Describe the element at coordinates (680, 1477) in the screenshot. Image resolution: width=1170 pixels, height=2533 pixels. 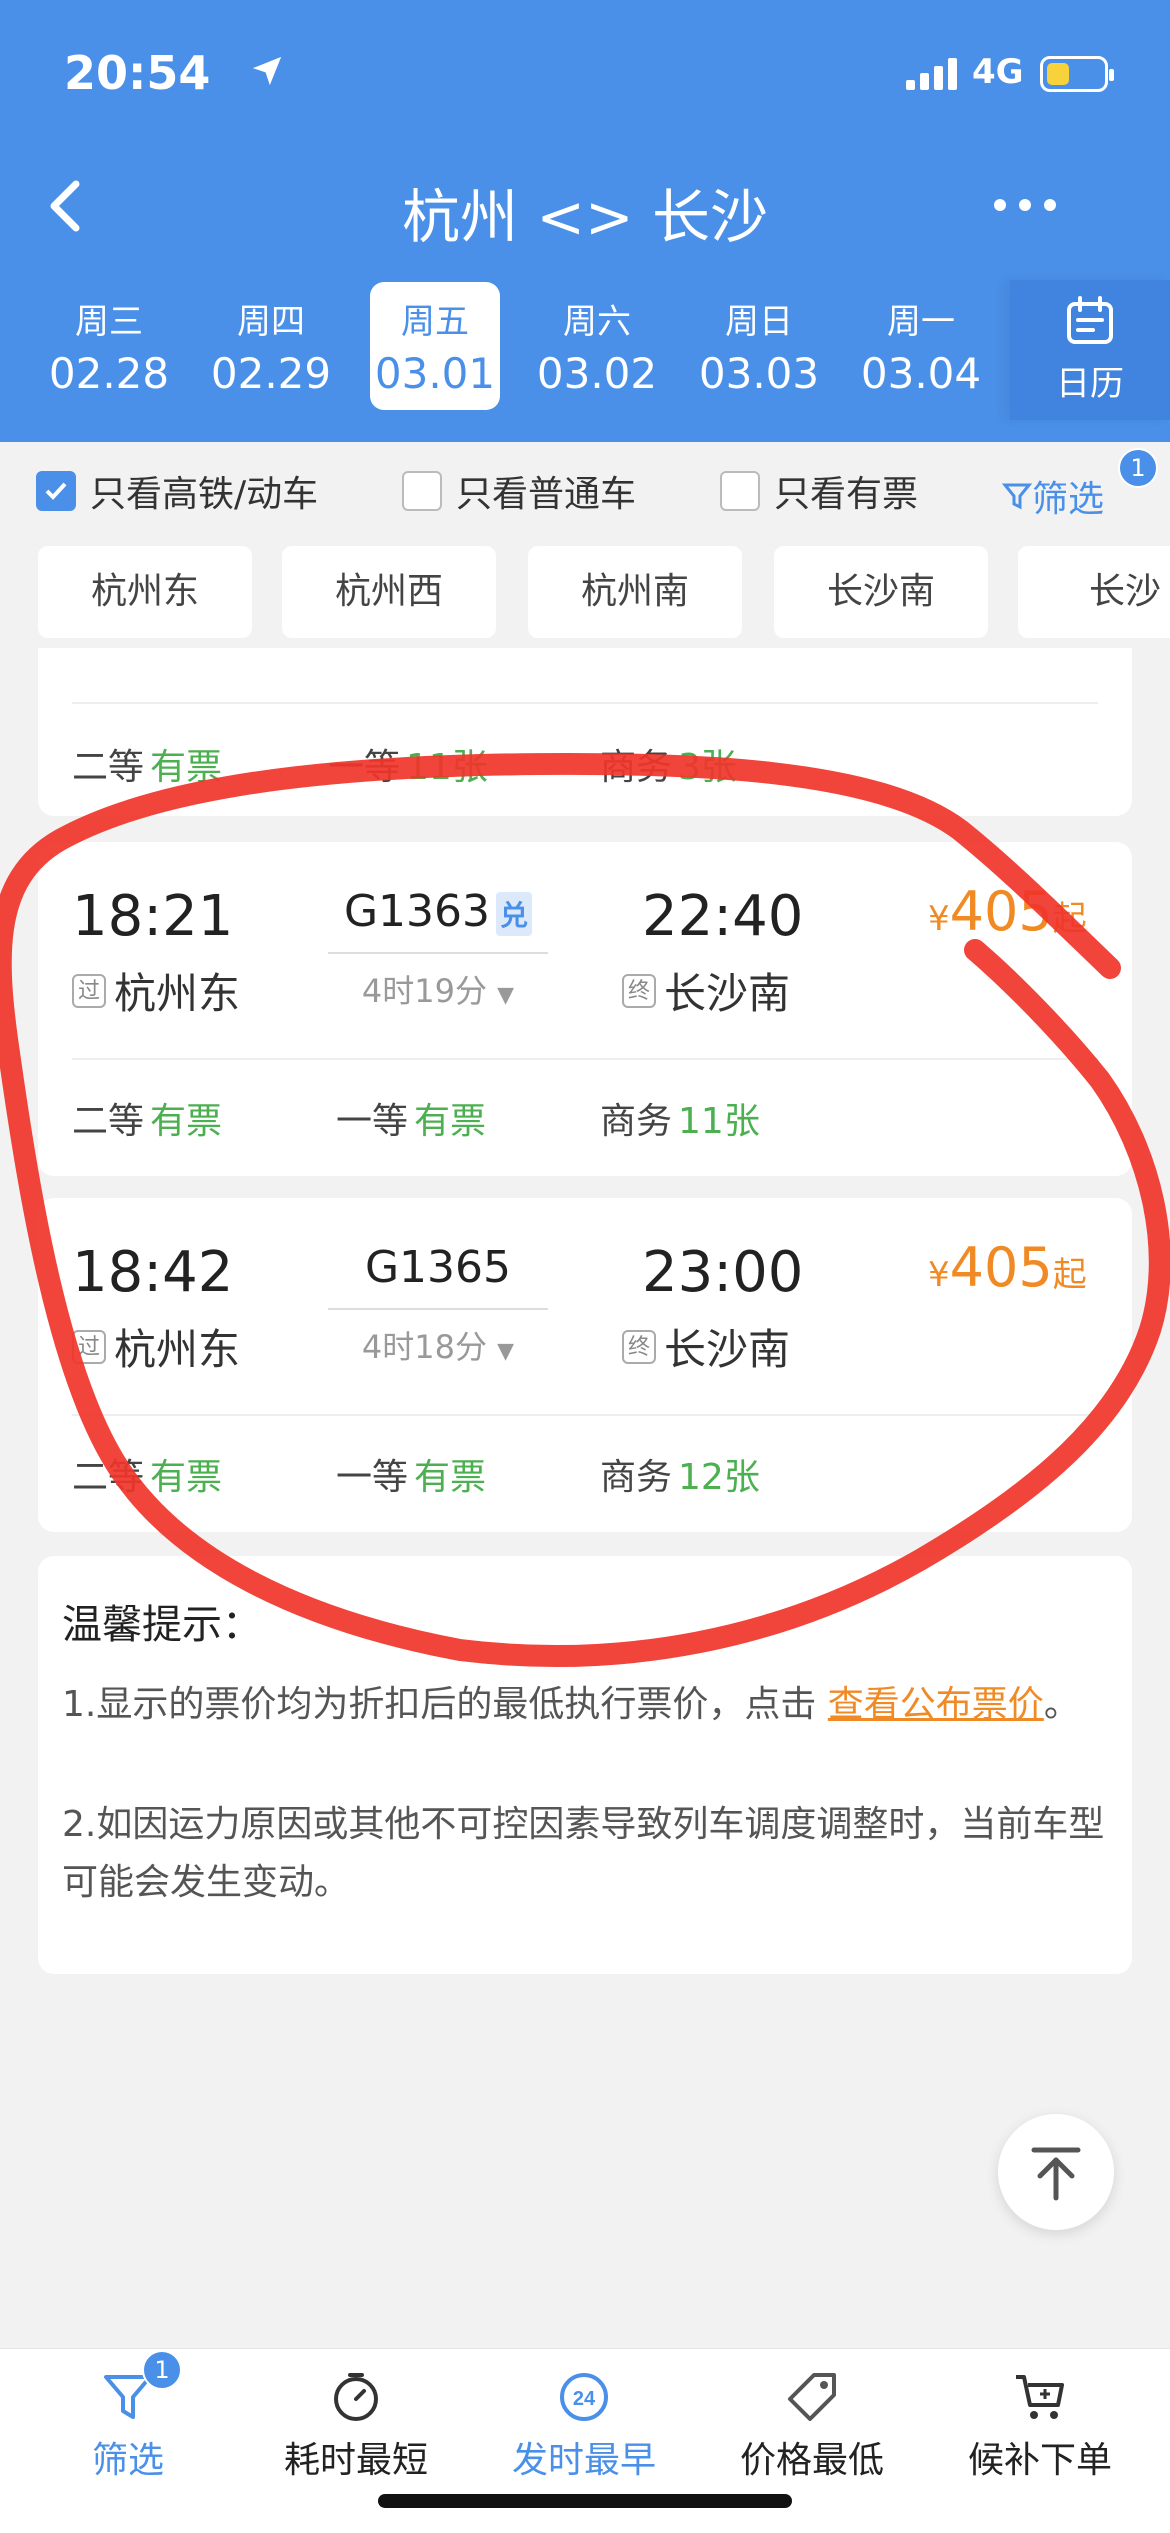
I see `seat-business-class: 商务 12张` at that location.